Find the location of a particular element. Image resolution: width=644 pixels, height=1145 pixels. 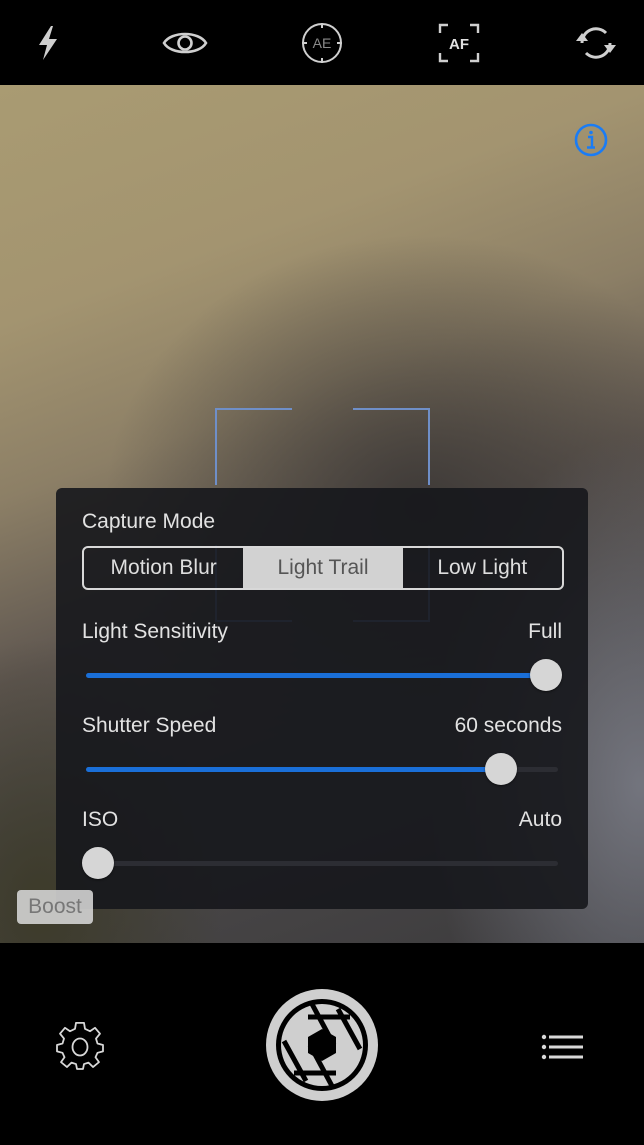

iso-slider is located at coordinates (320, 863).